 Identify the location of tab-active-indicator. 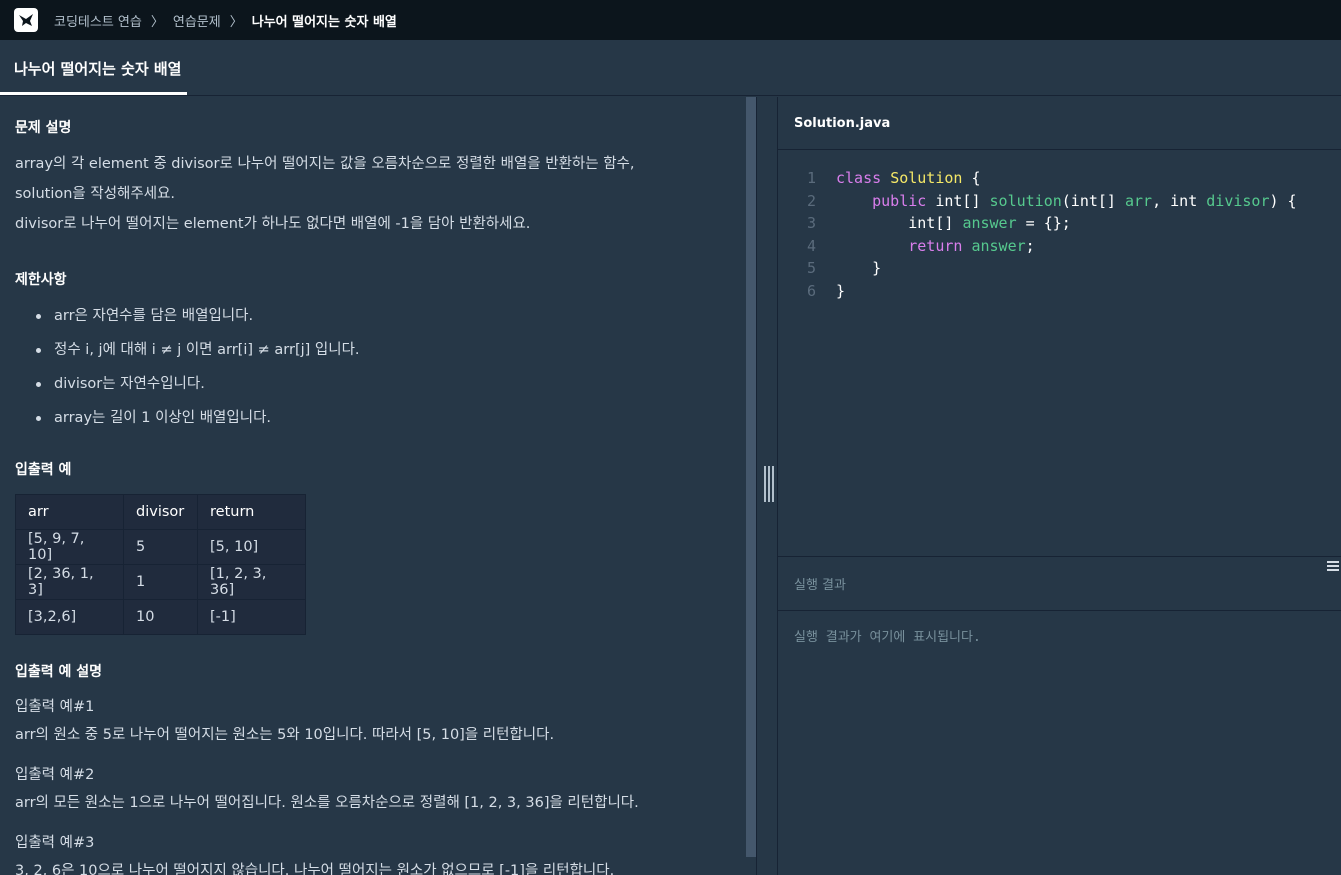
(93, 93).